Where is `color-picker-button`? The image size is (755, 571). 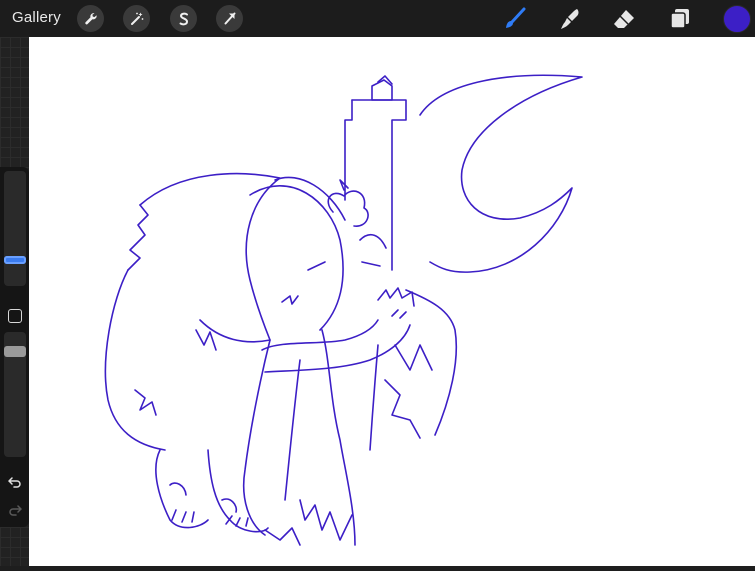
color-picker-button is located at coordinates (737, 19).